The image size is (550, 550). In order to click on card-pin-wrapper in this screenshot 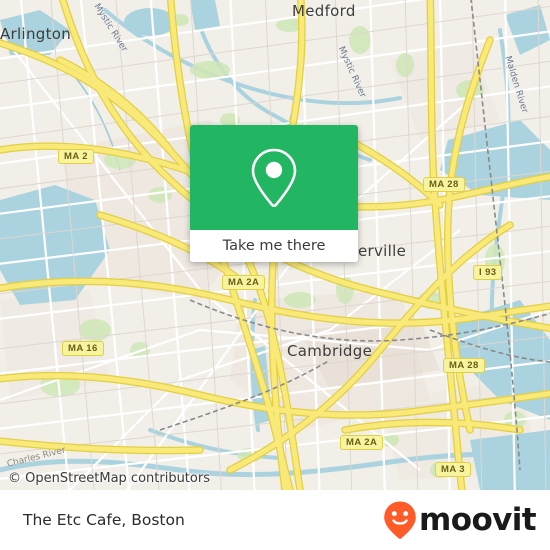, I will do `click(274, 177)`.